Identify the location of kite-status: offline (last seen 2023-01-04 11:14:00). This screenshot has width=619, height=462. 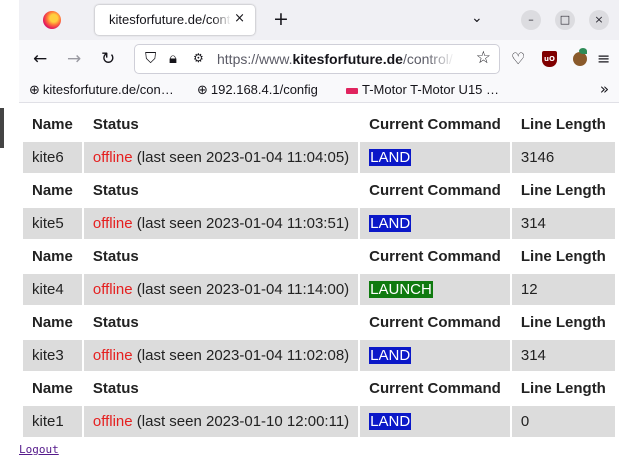
(221, 289).